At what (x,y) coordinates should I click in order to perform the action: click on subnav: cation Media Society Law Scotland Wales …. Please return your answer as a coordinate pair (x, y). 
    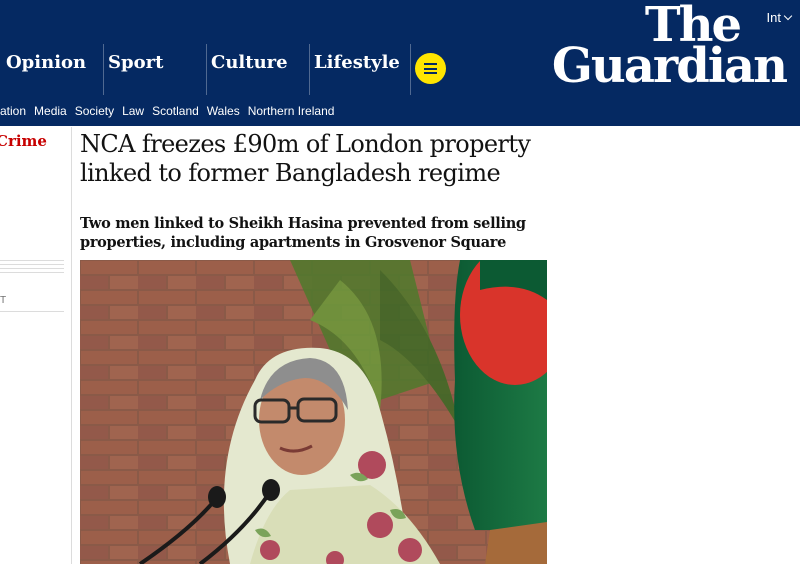
    Looking at the image, I should click on (400, 110).